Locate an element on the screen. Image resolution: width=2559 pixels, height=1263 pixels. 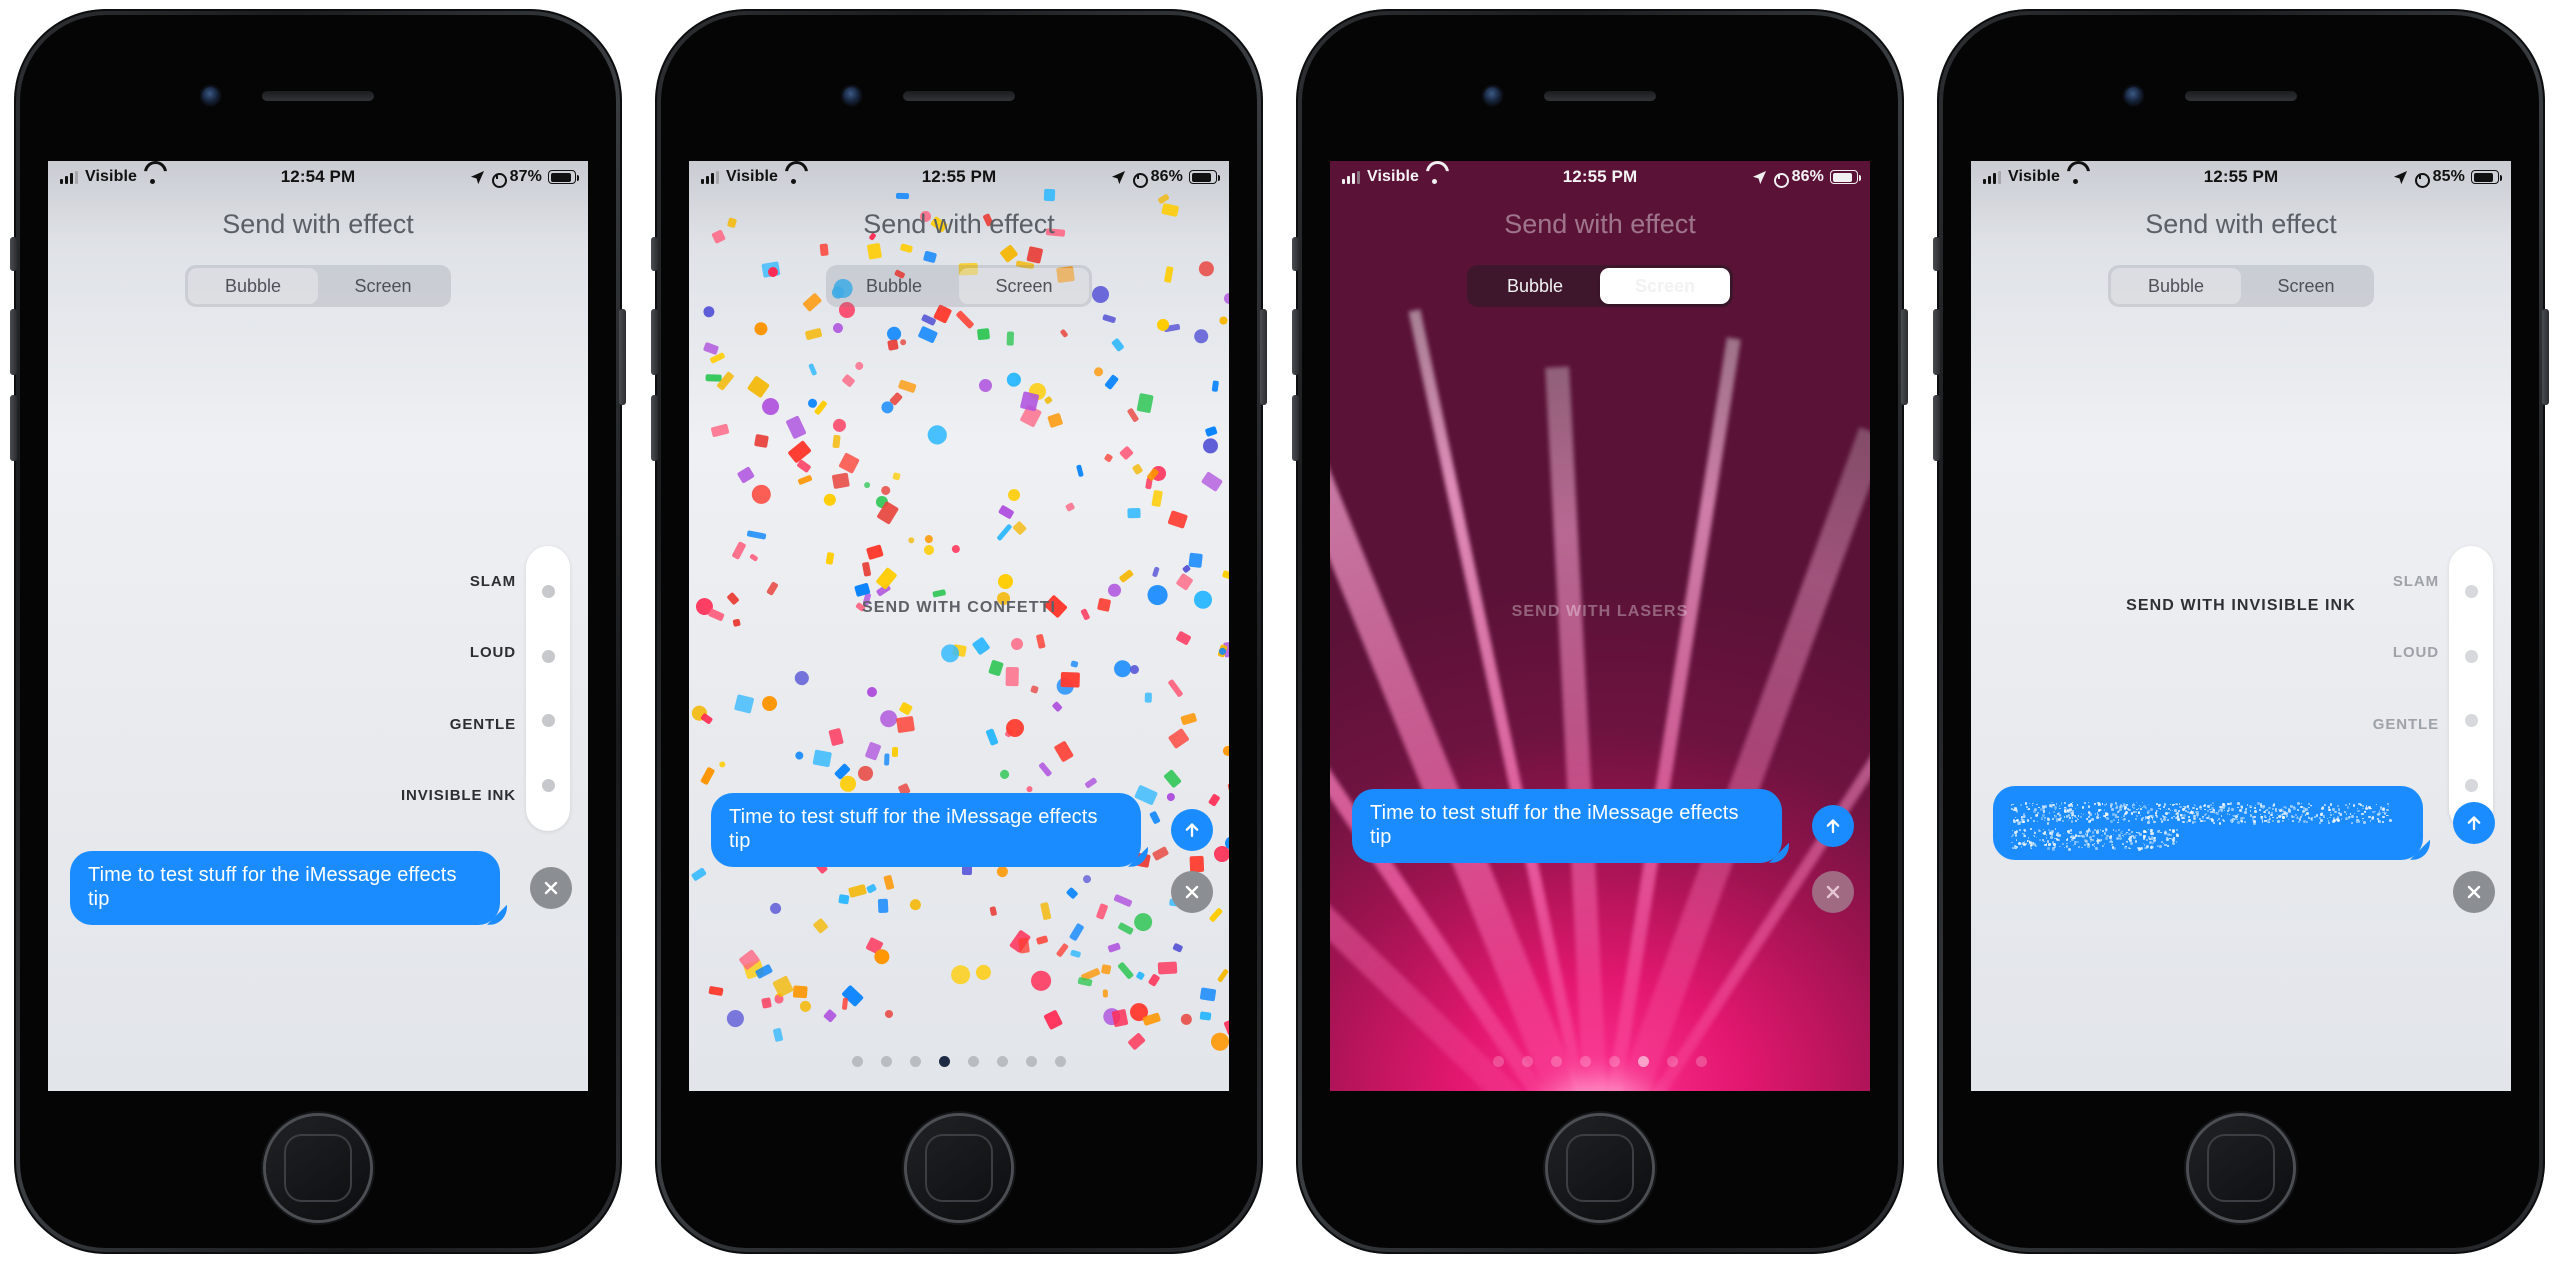
effect-type-segmented-control-3: Bubble Screen is located at coordinates (1600, 286).